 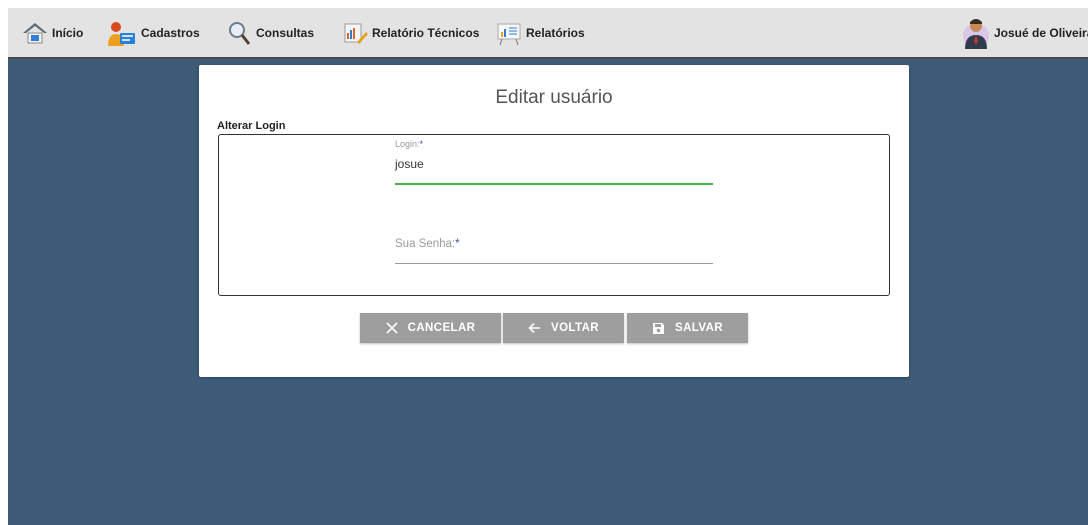 I want to click on save-button: SALVAR, so click(x=687, y=328).